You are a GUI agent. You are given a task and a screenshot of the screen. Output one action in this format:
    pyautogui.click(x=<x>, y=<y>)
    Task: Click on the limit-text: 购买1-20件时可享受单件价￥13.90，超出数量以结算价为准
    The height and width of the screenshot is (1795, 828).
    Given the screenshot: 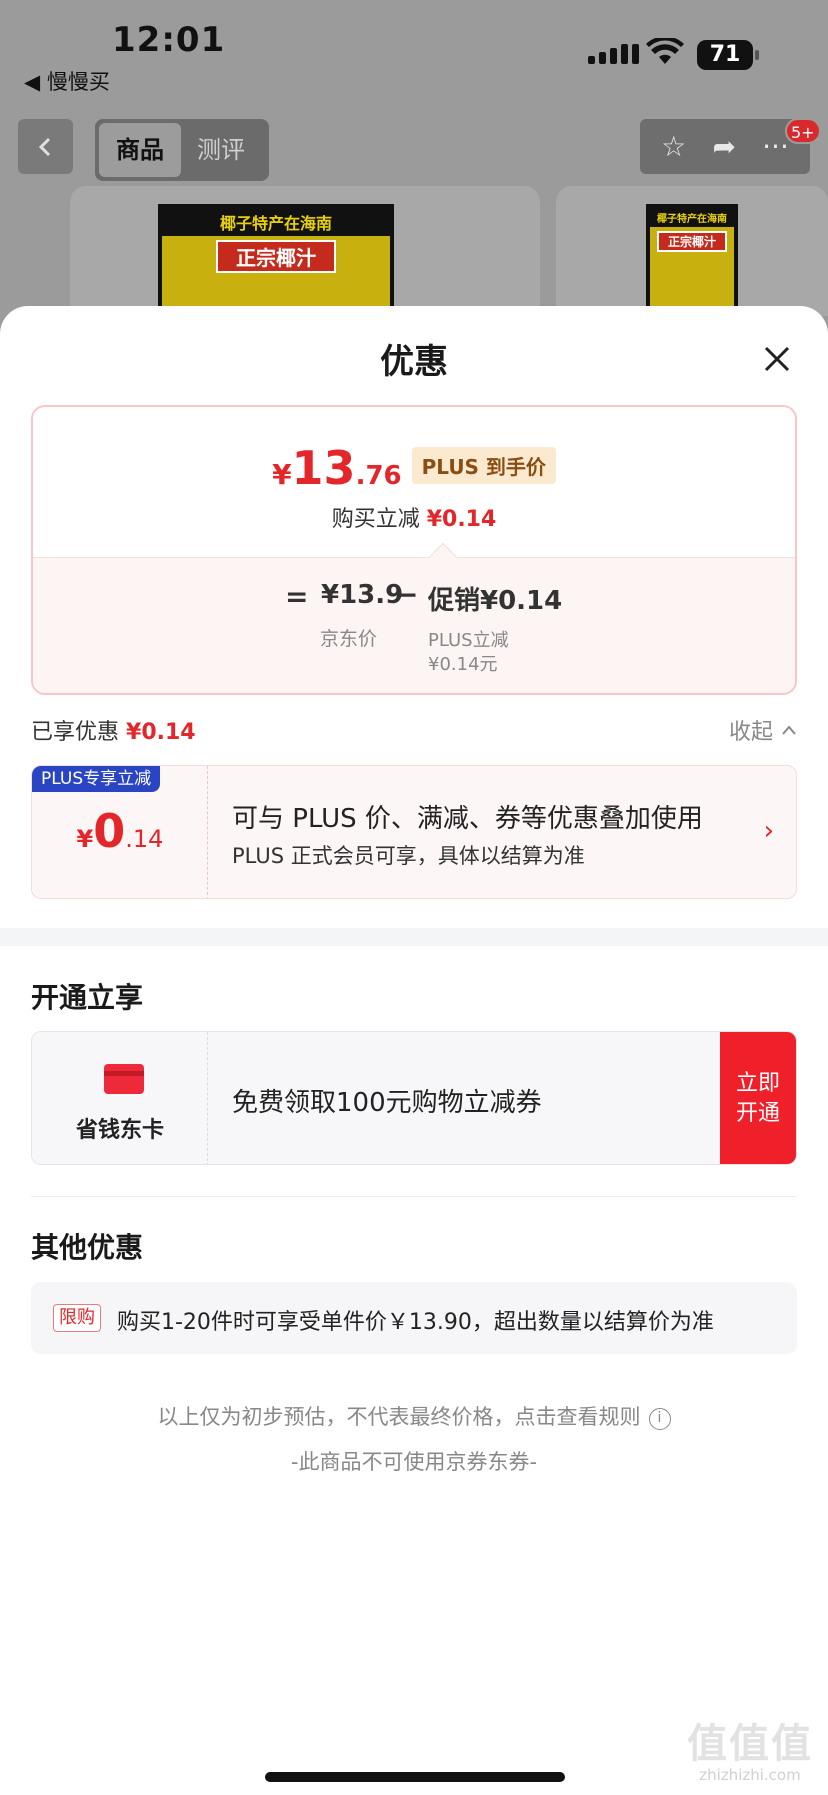 What is the action you would take?
    pyautogui.click(x=415, y=1322)
    